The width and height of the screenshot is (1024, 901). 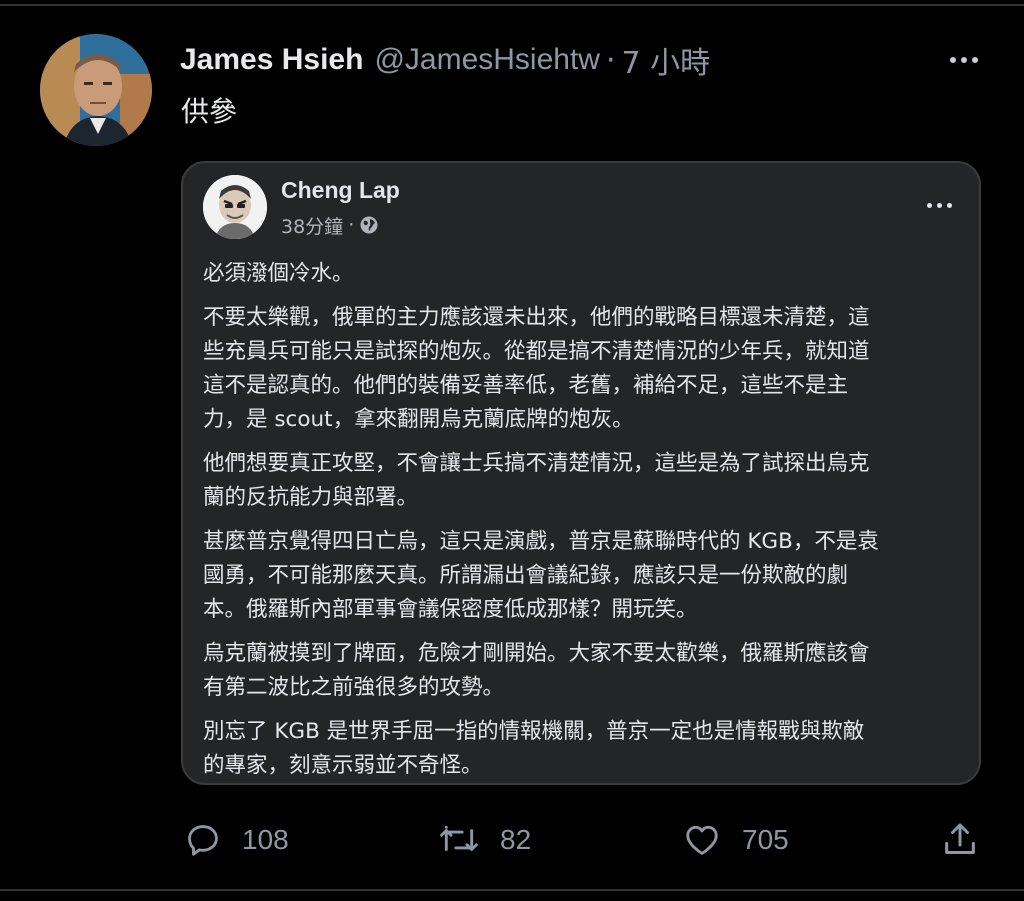 I want to click on like-icon, so click(x=702, y=840).